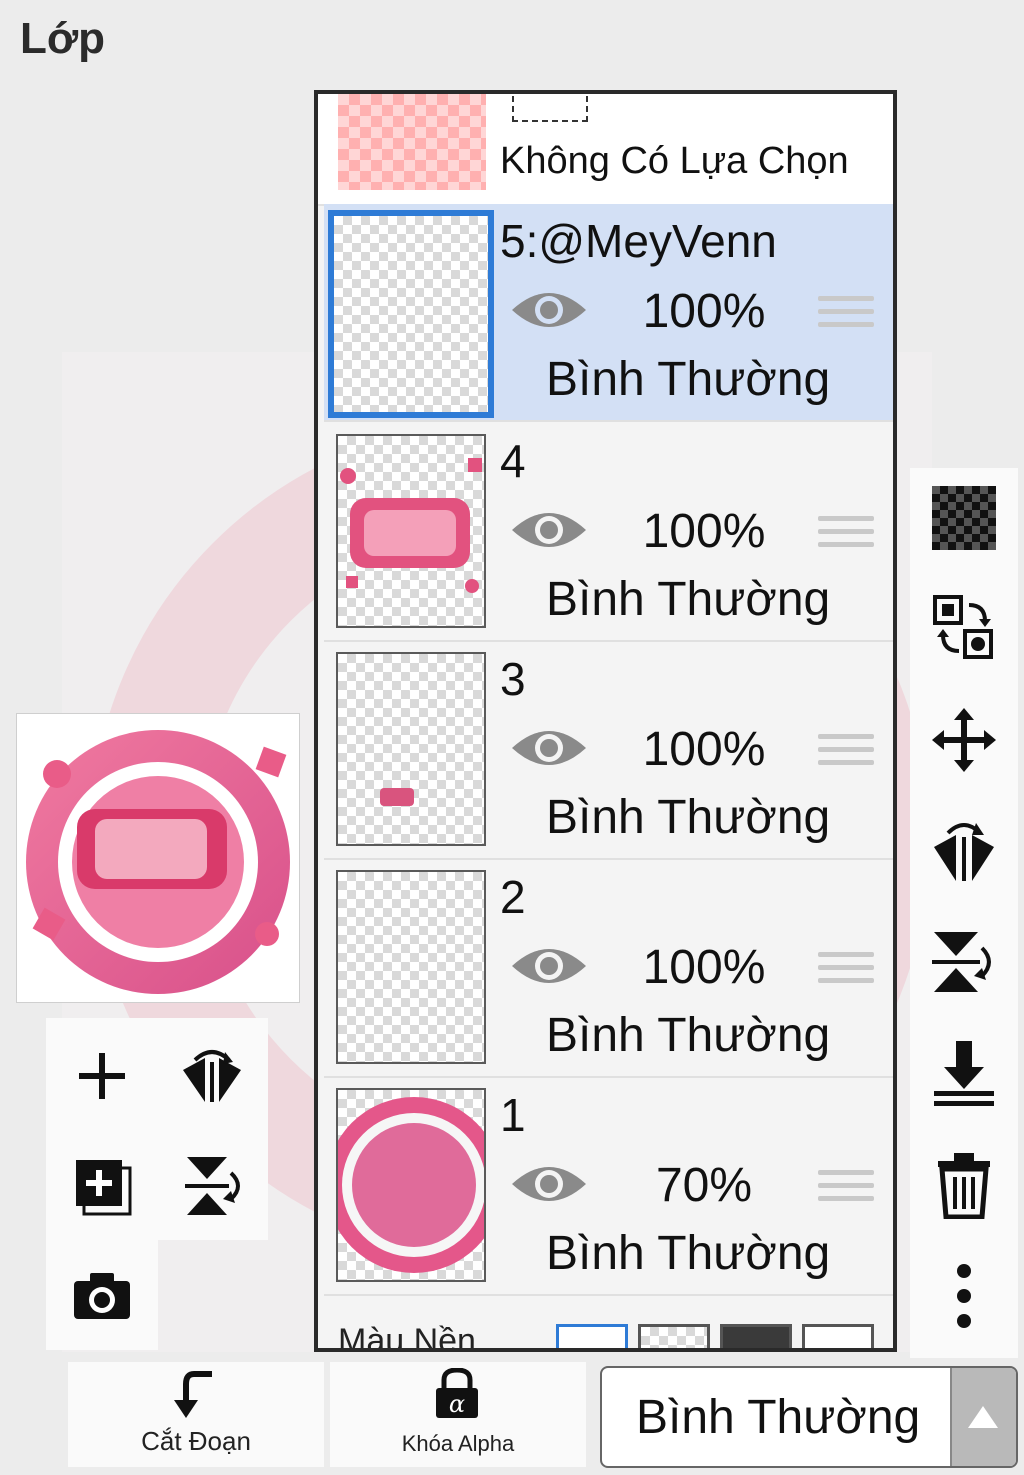 Image resolution: width=1024 pixels, height=1475 pixels. I want to click on selection-thumbnail, so click(412, 142).